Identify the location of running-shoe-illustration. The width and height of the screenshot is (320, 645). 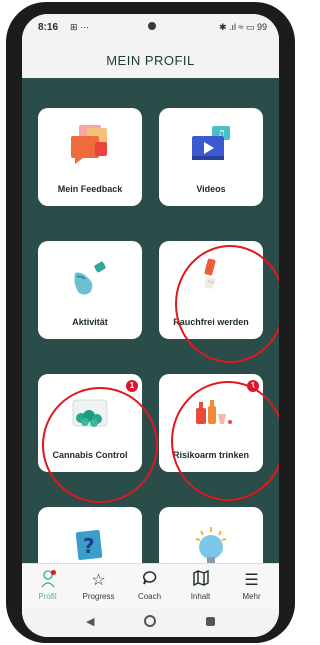
(90, 278).